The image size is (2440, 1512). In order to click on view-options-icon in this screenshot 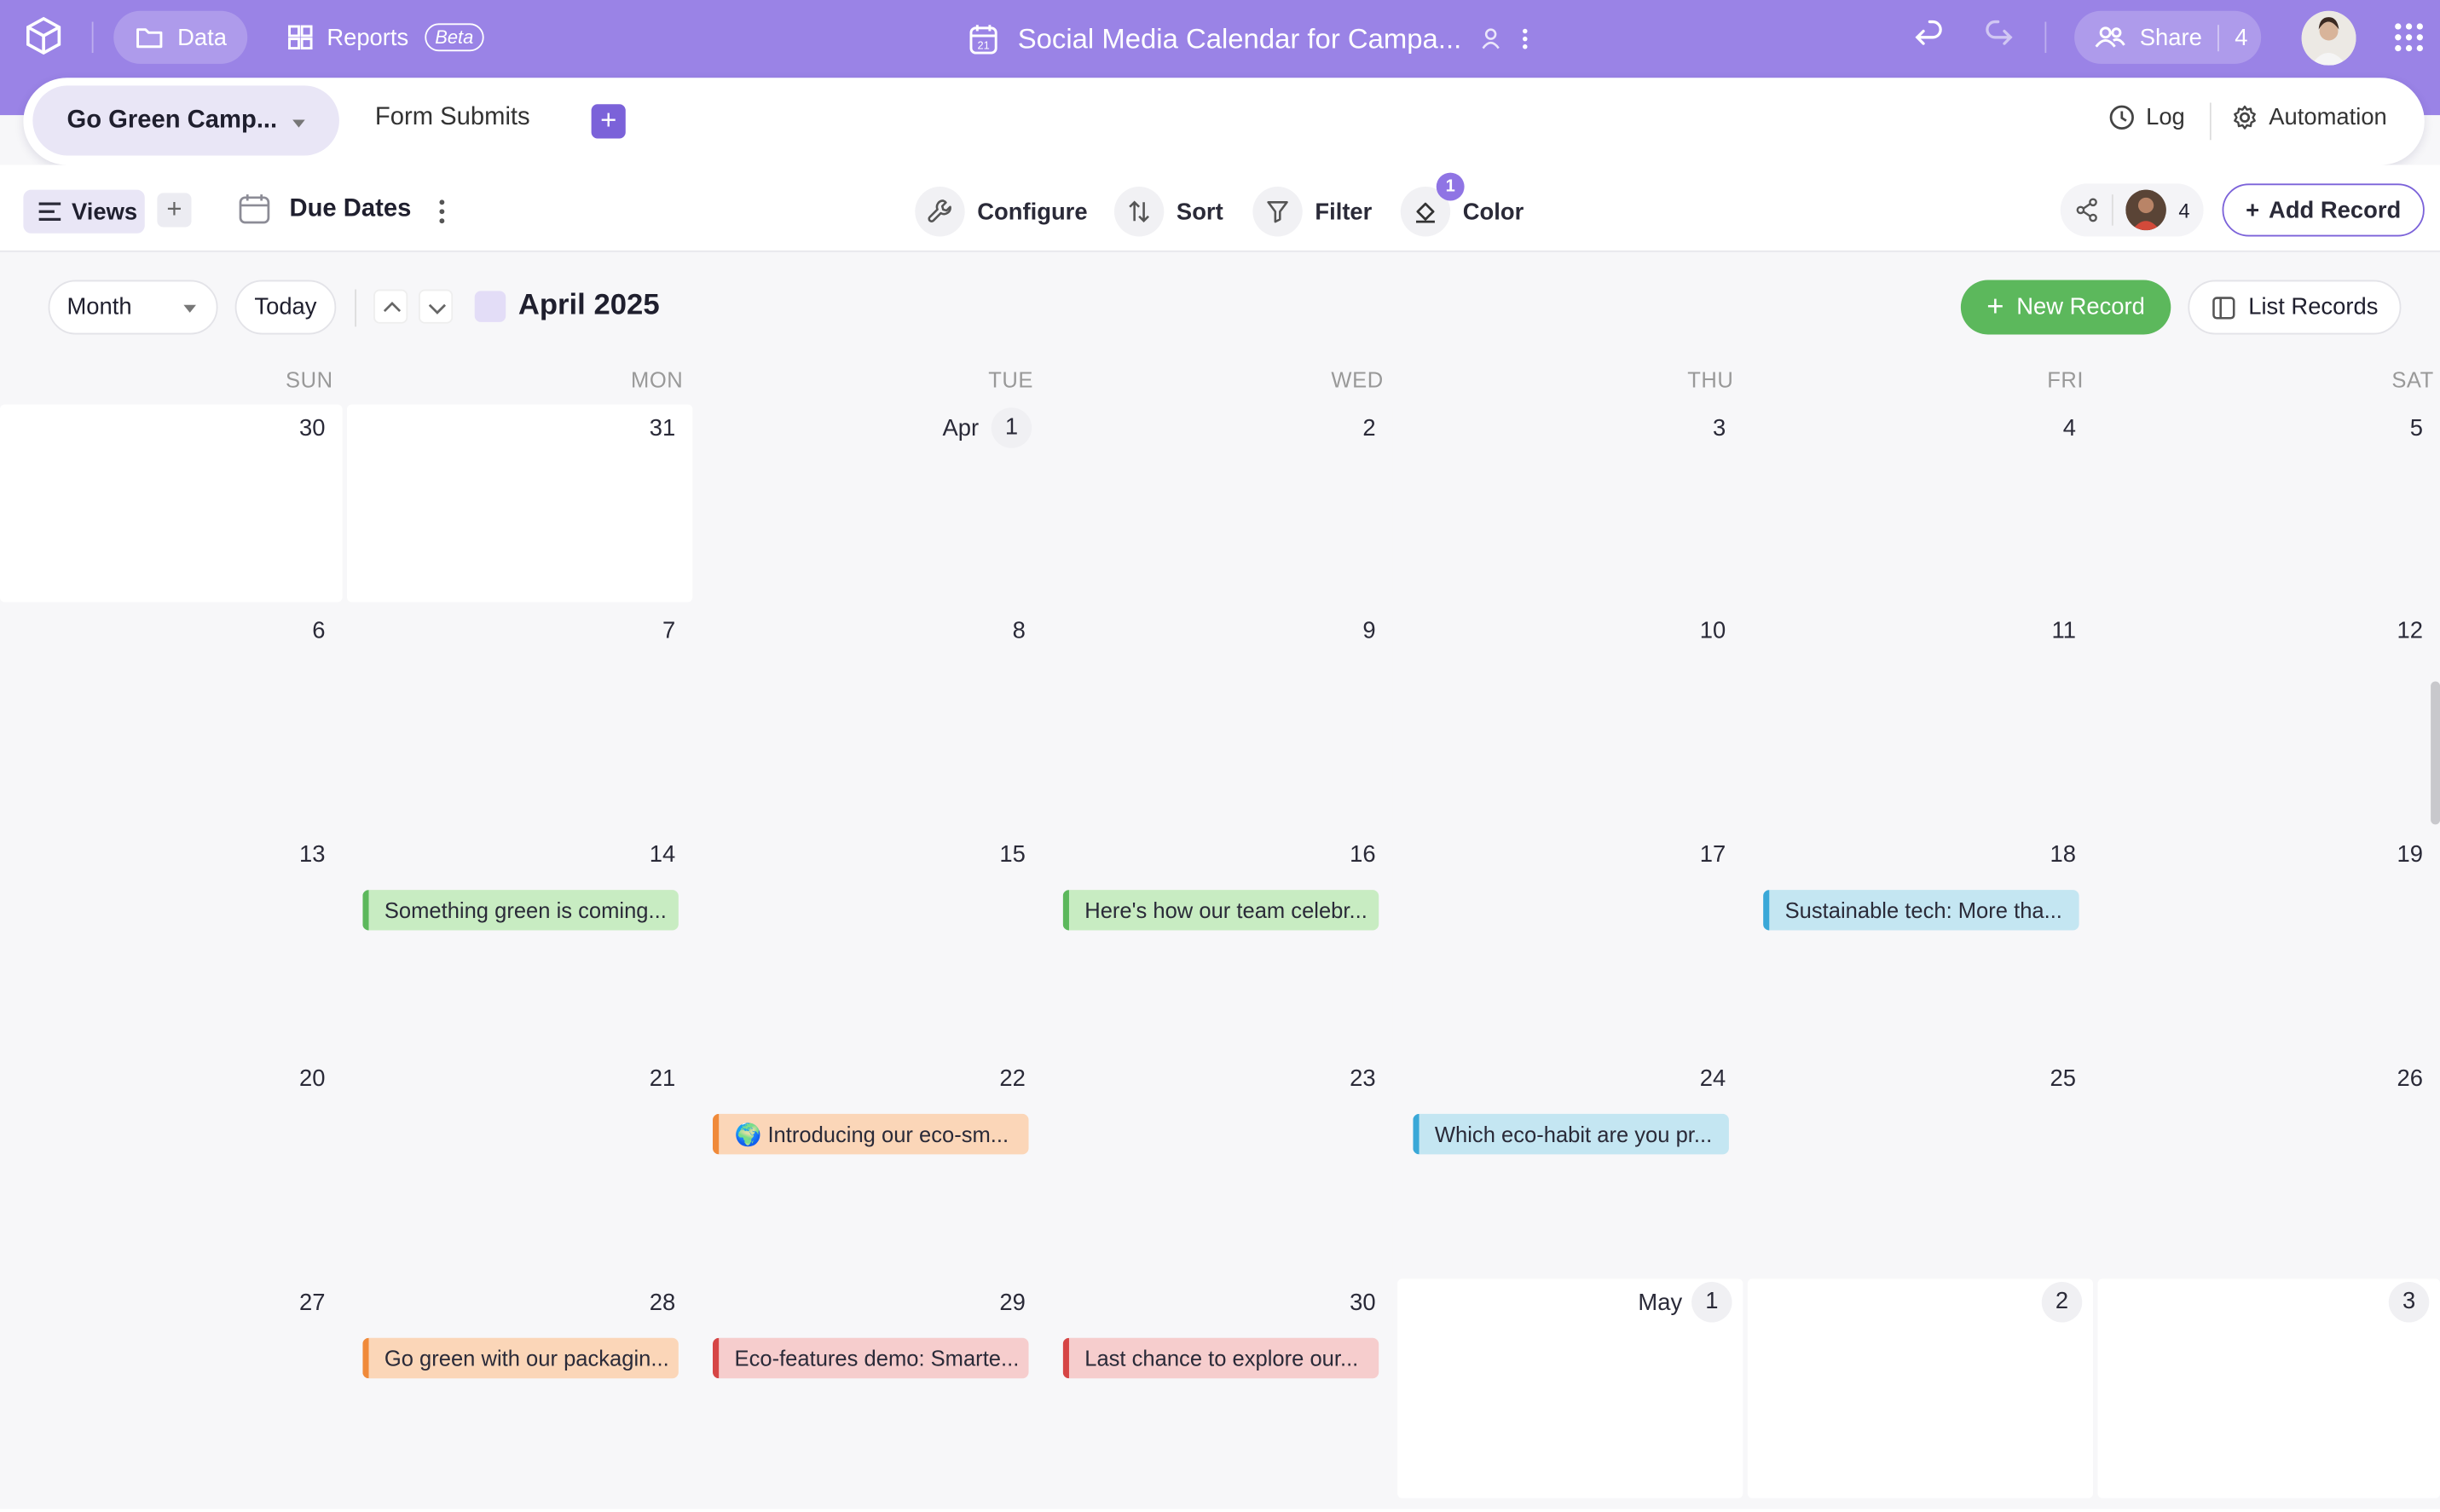, I will do `click(442, 211)`.